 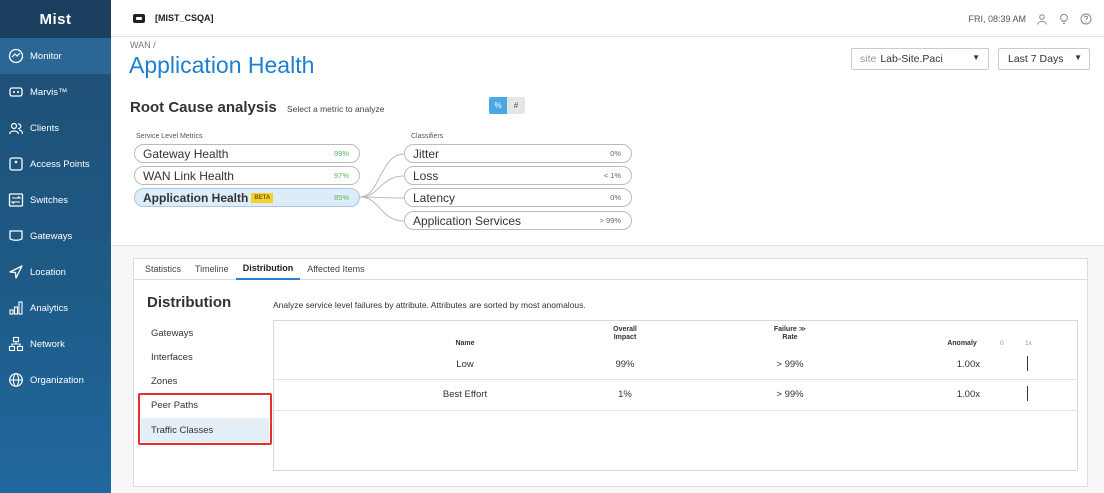 I want to click on column-header-overall-impact: Overall Impact, so click(x=625, y=334).